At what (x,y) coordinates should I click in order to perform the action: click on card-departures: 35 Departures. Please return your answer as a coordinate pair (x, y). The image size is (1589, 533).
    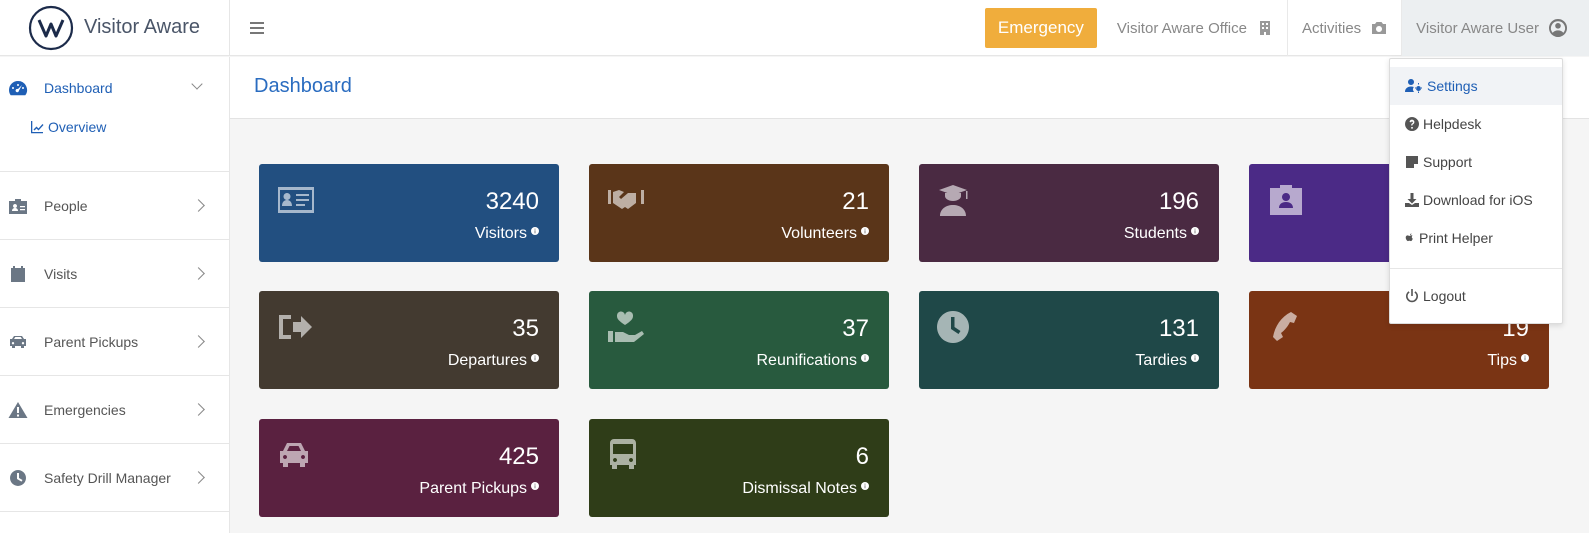
    Looking at the image, I should click on (409, 340).